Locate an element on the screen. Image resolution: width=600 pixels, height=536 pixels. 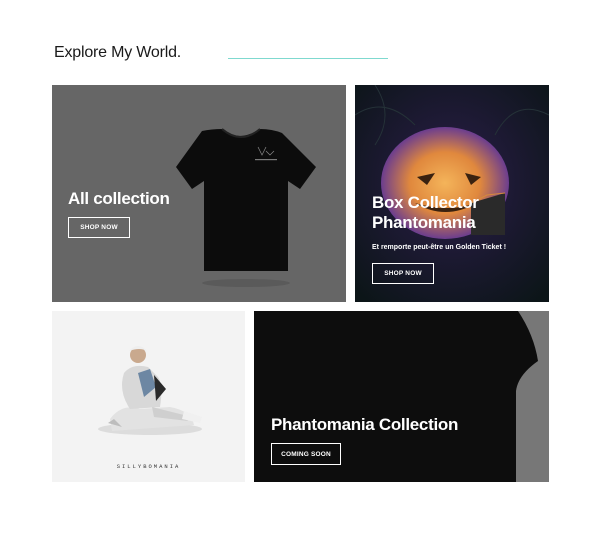
card-subtitle: Et remporte peut-être un Golden Ticket ! is located at coordinates (439, 247).